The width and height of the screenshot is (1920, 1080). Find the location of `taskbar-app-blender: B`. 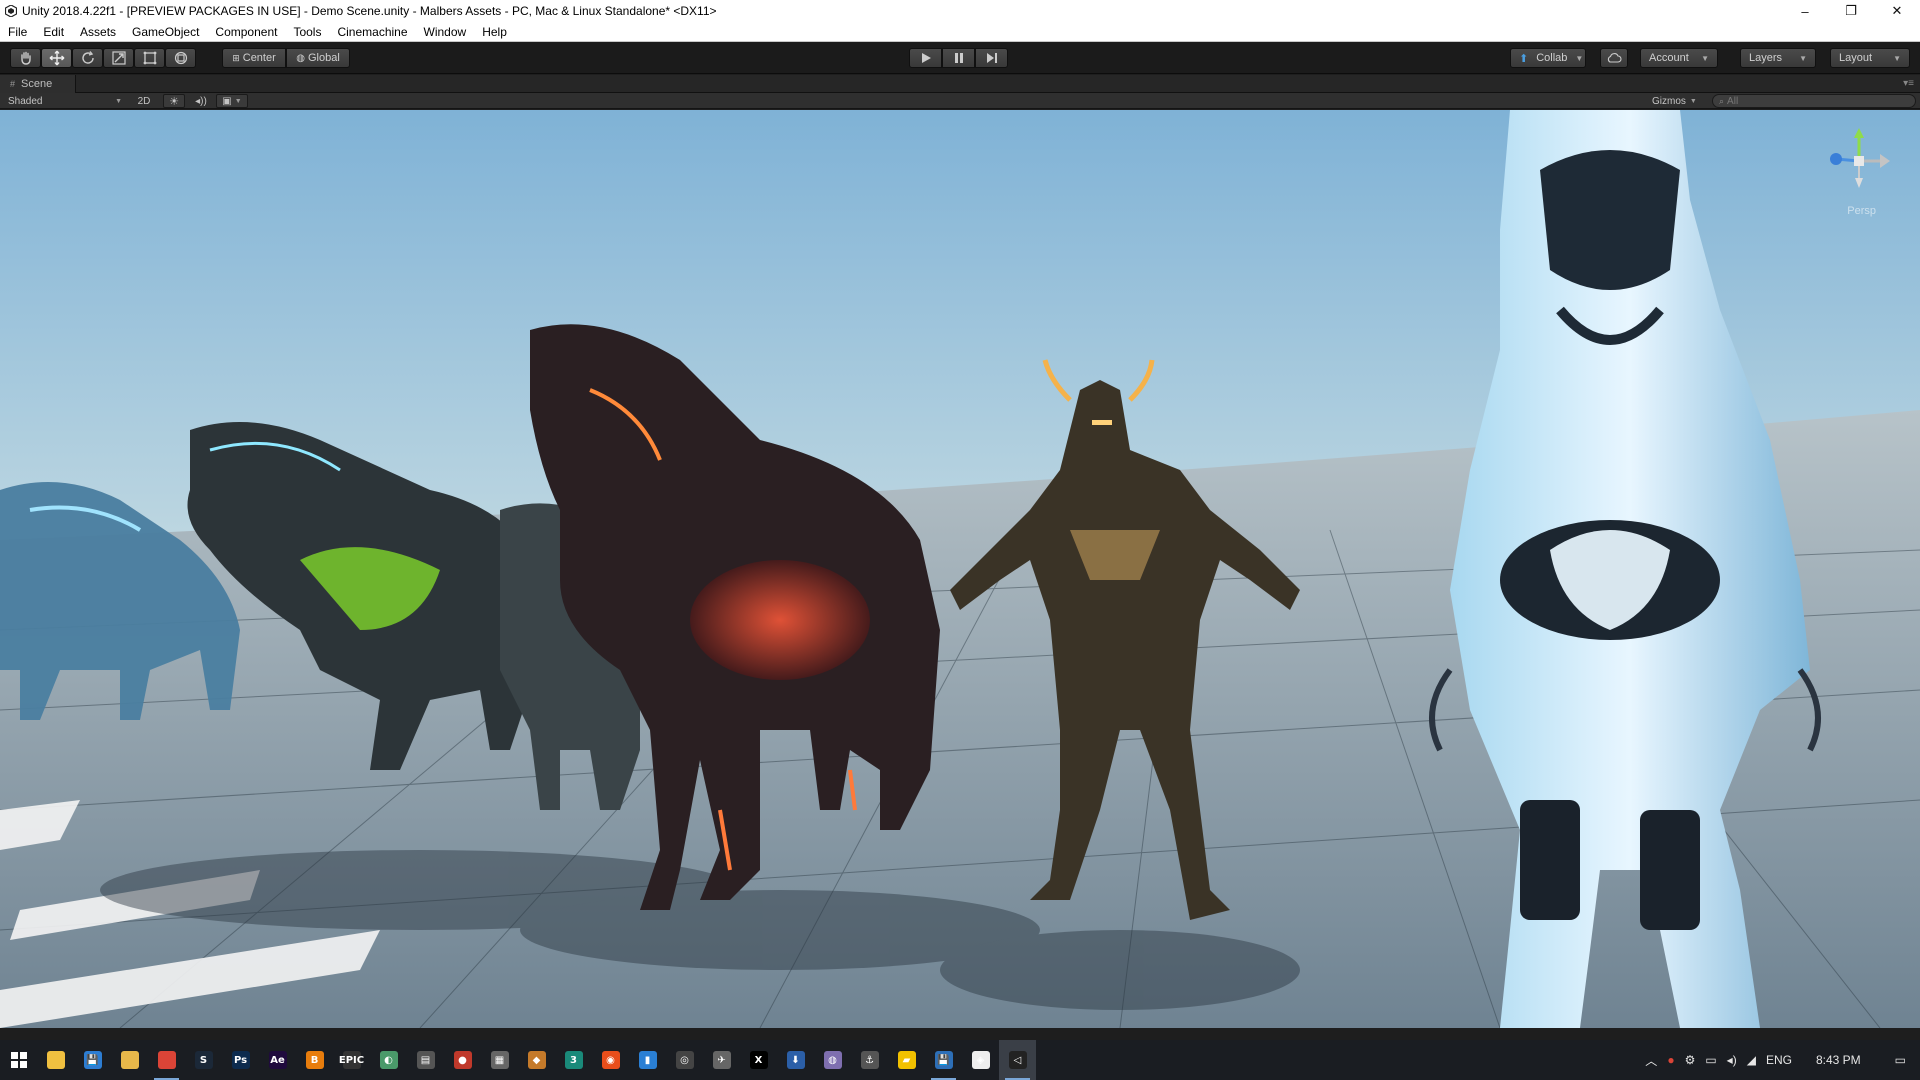

taskbar-app-blender: B is located at coordinates (314, 1060).